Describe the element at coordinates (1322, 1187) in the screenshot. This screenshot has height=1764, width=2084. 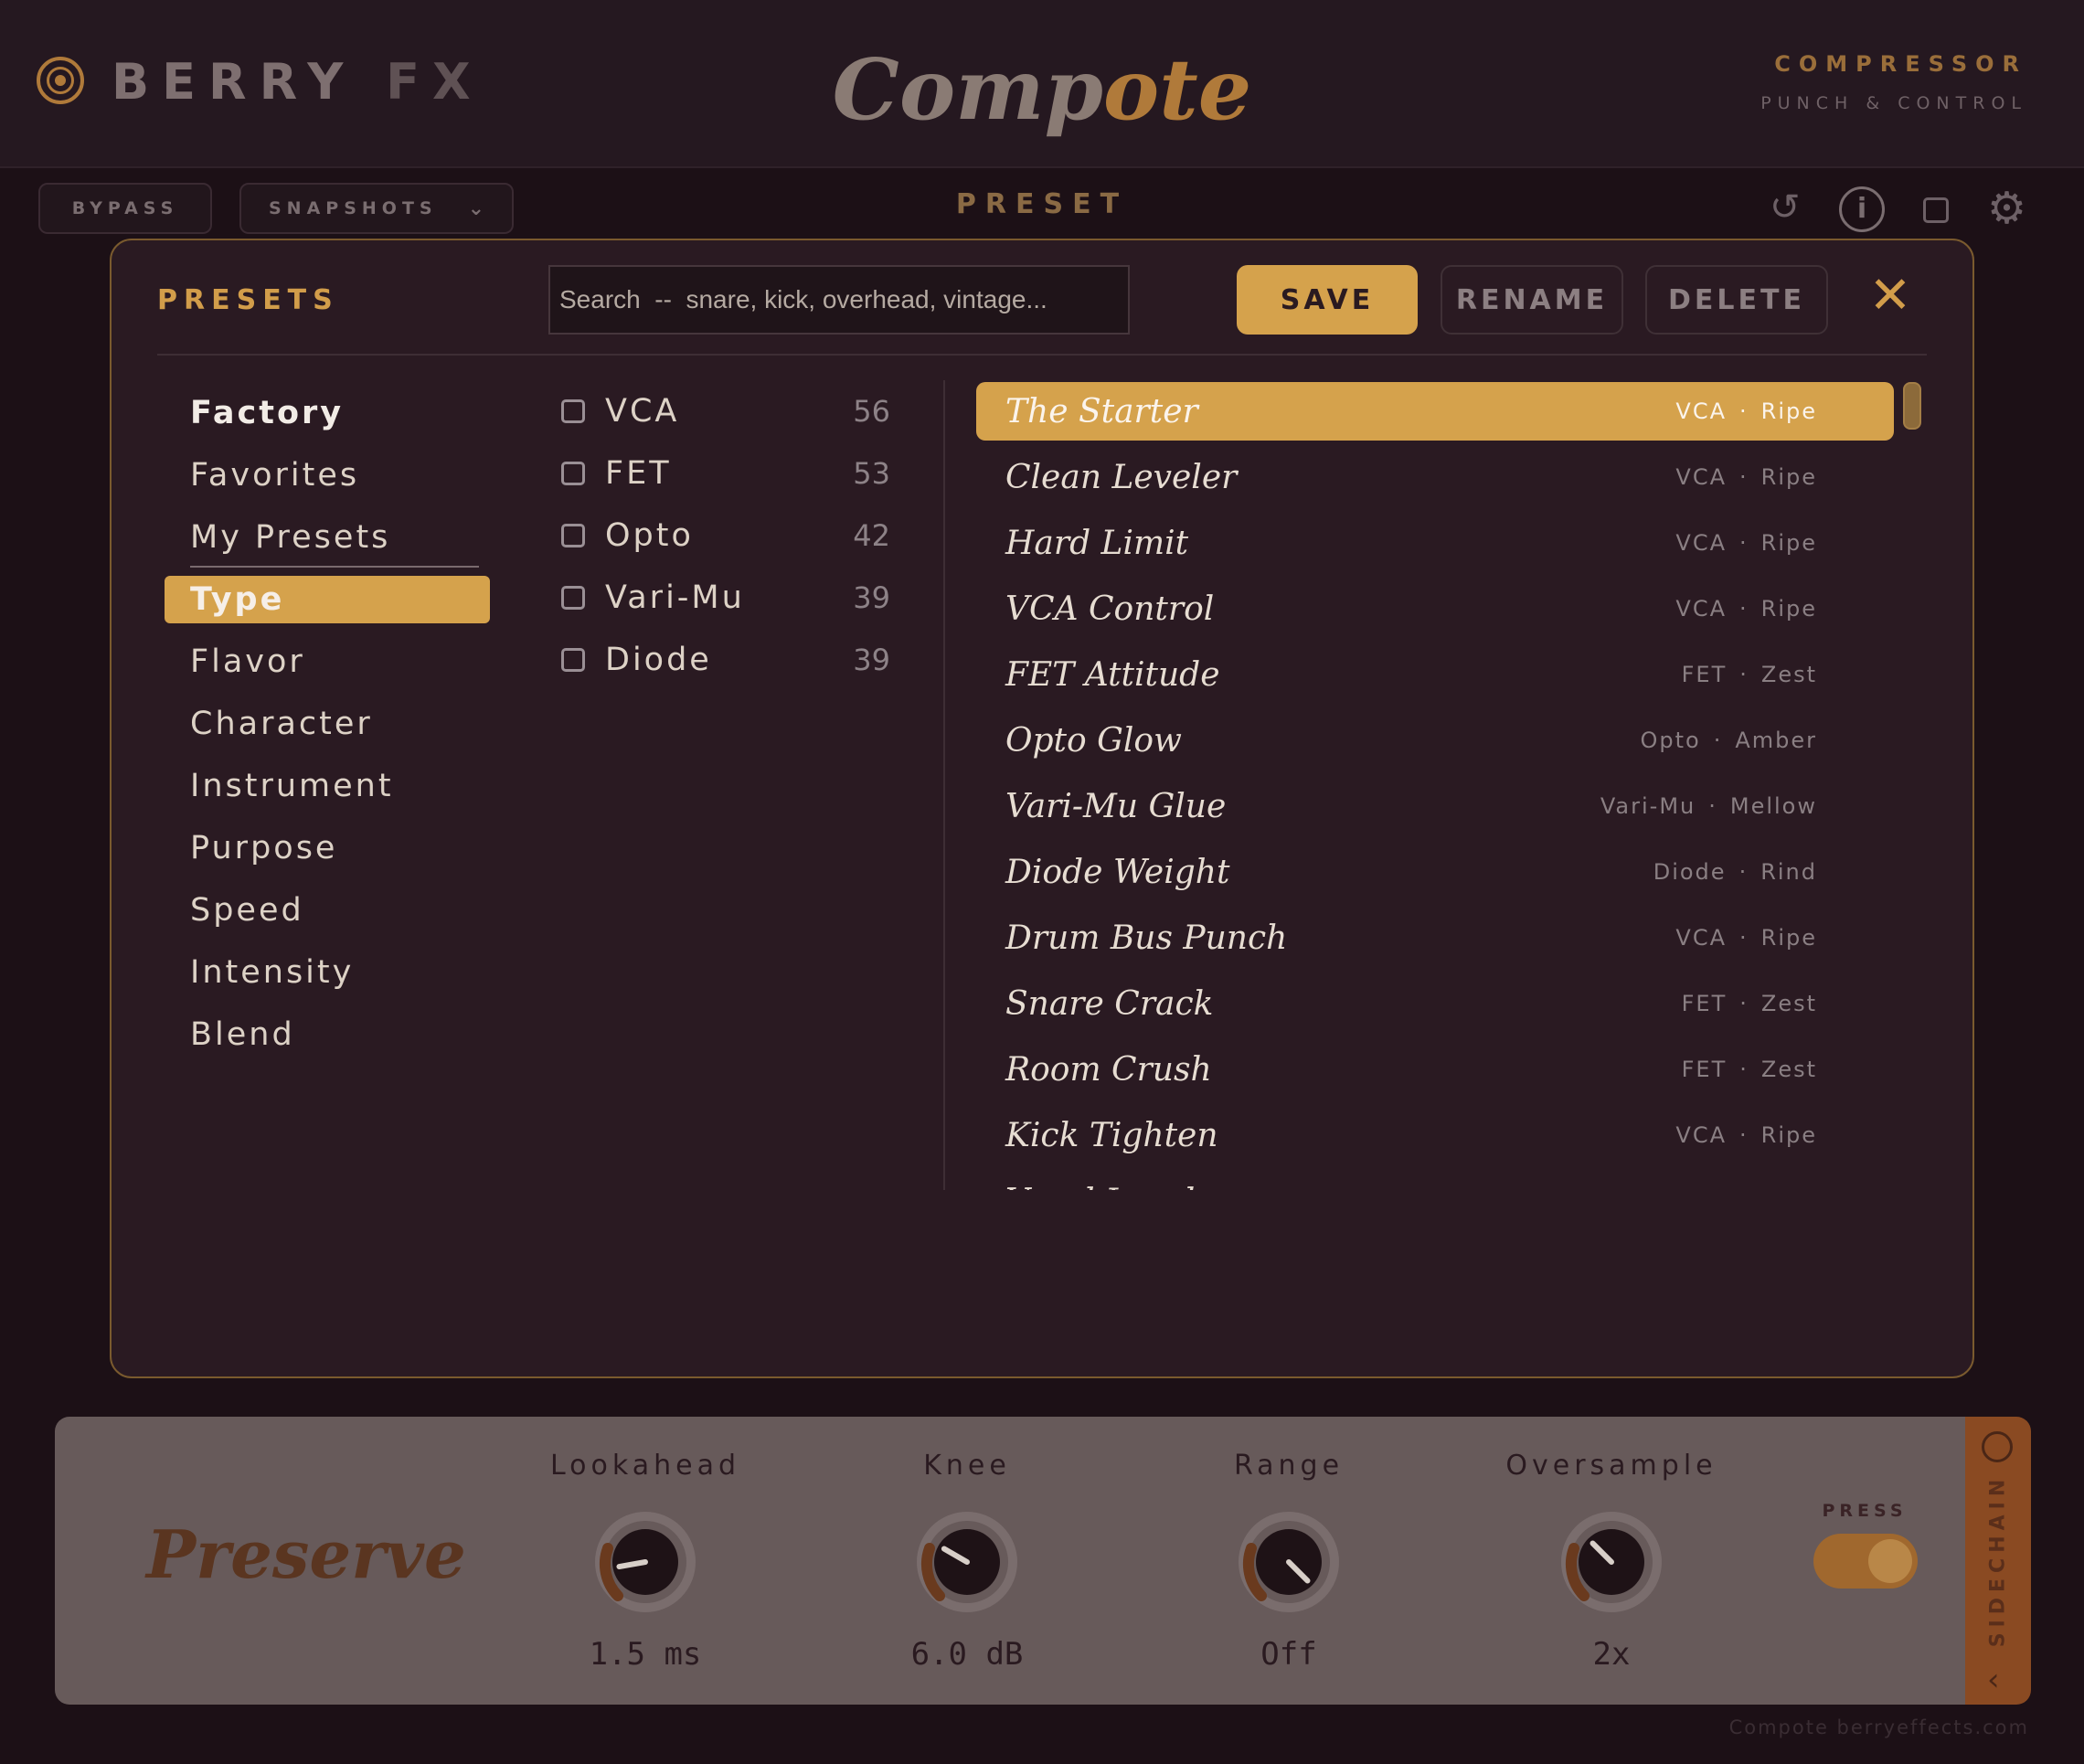
I see `preset-name: Vocal Level` at that location.